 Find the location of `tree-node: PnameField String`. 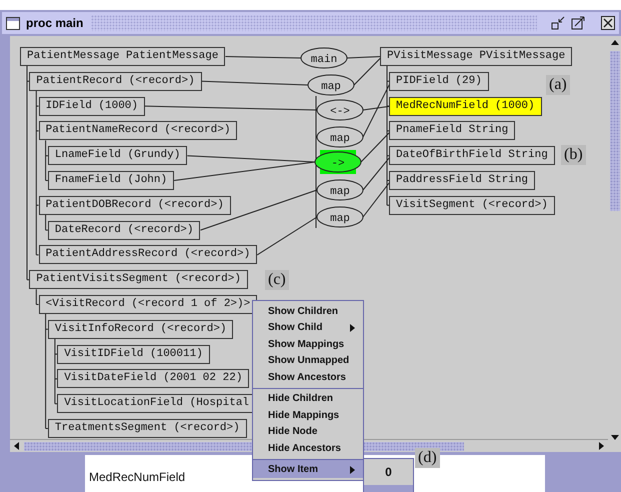

tree-node: PnameField String is located at coordinates (452, 130).